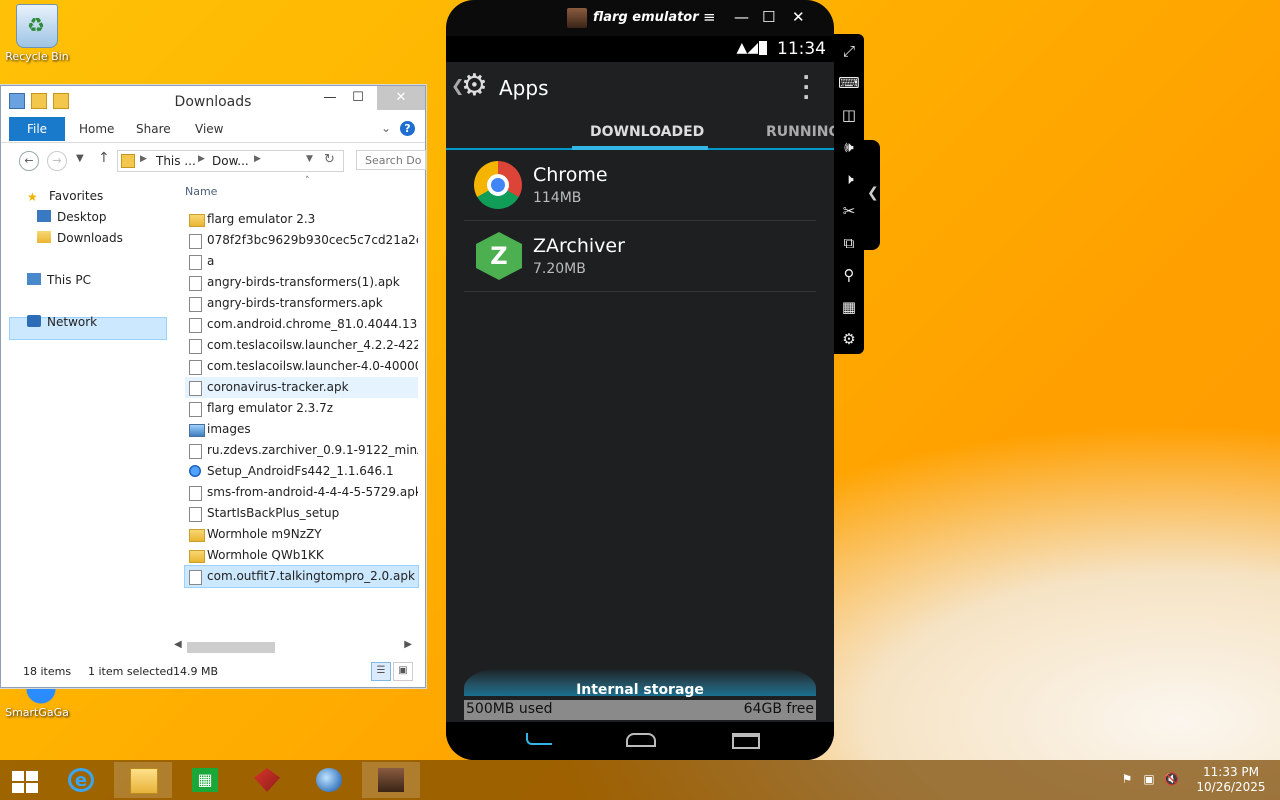 The image size is (1280, 800). Describe the element at coordinates (29, 161) in the screenshot. I see `back-arrow-icon: ←` at that location.